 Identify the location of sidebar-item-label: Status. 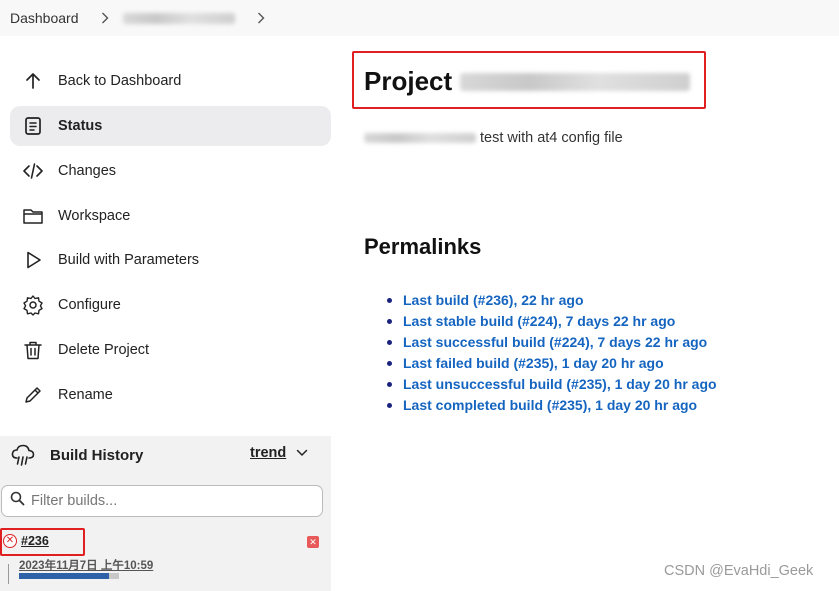
(80, 126).